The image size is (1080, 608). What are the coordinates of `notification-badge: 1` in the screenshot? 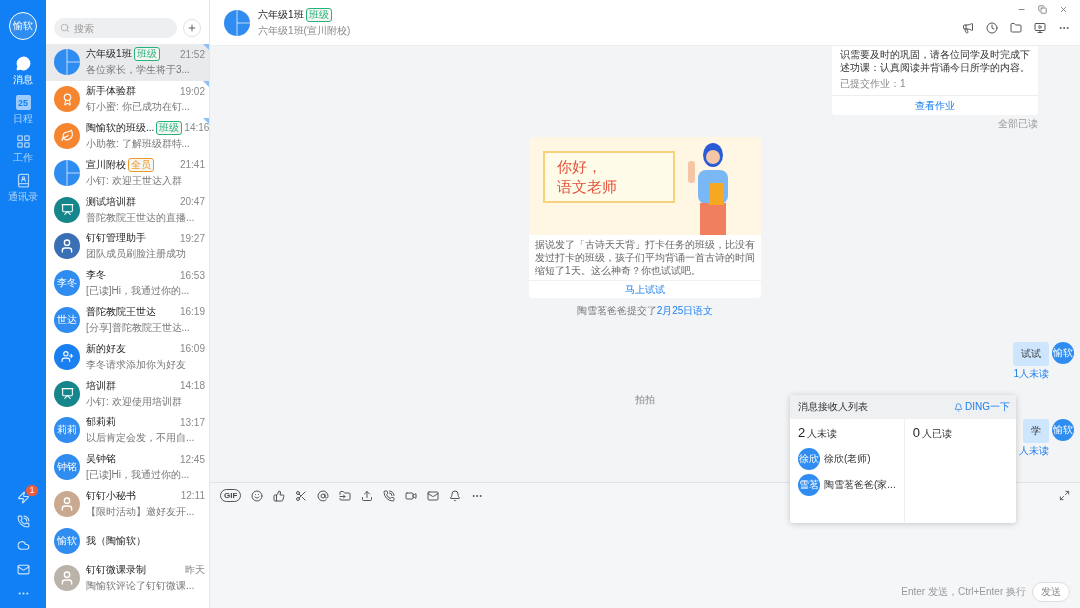 It's located at (32, 490).